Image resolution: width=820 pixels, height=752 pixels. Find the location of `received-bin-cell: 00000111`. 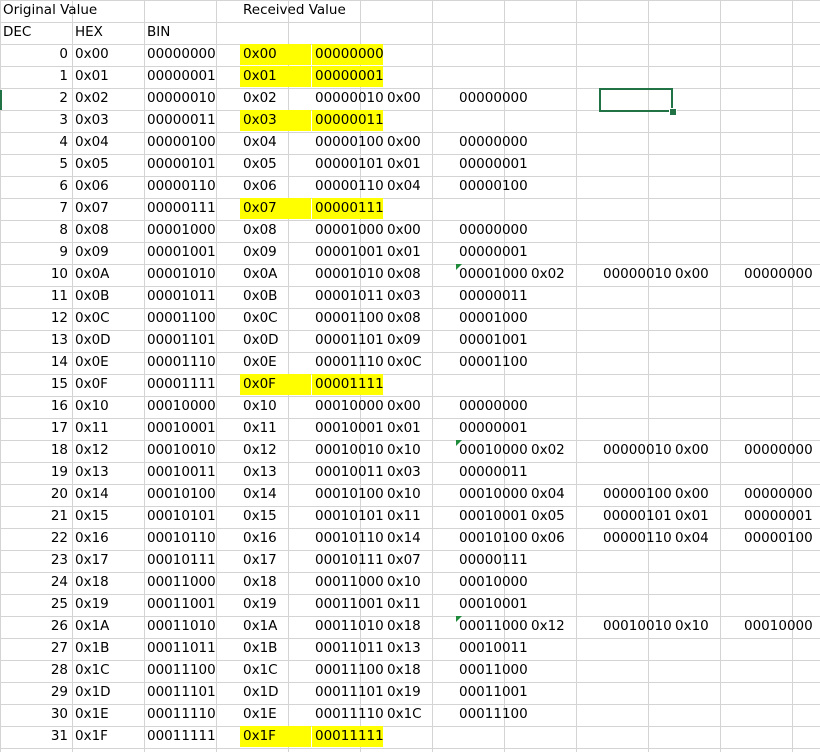

received-bin-cell: 00000111 is located at coordinates (348, 208).